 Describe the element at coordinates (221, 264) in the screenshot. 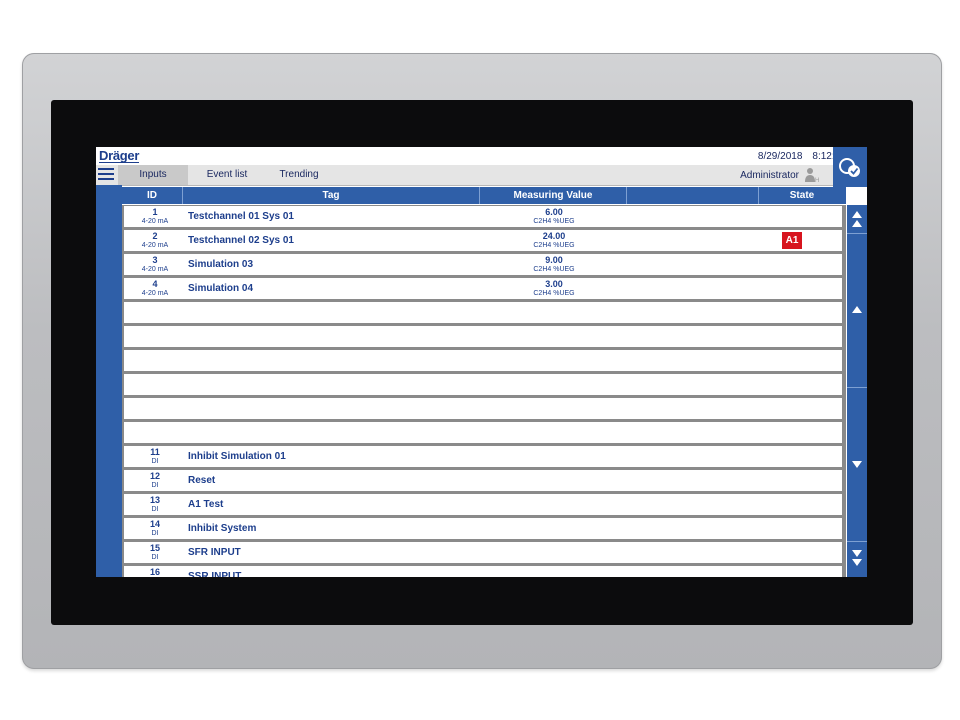

I see `row-tag: Simulation 03` at that location.